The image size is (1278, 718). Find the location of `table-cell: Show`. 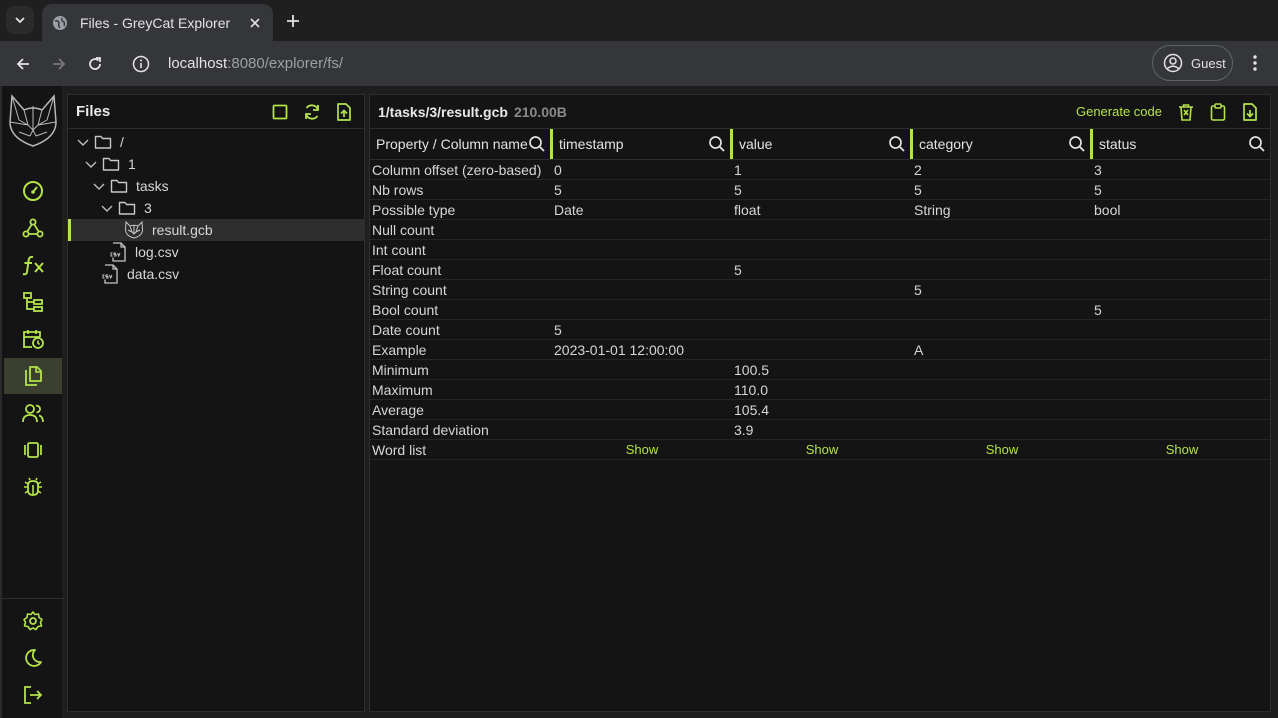

table-cell: Show is located at coordinates (1000, 449).